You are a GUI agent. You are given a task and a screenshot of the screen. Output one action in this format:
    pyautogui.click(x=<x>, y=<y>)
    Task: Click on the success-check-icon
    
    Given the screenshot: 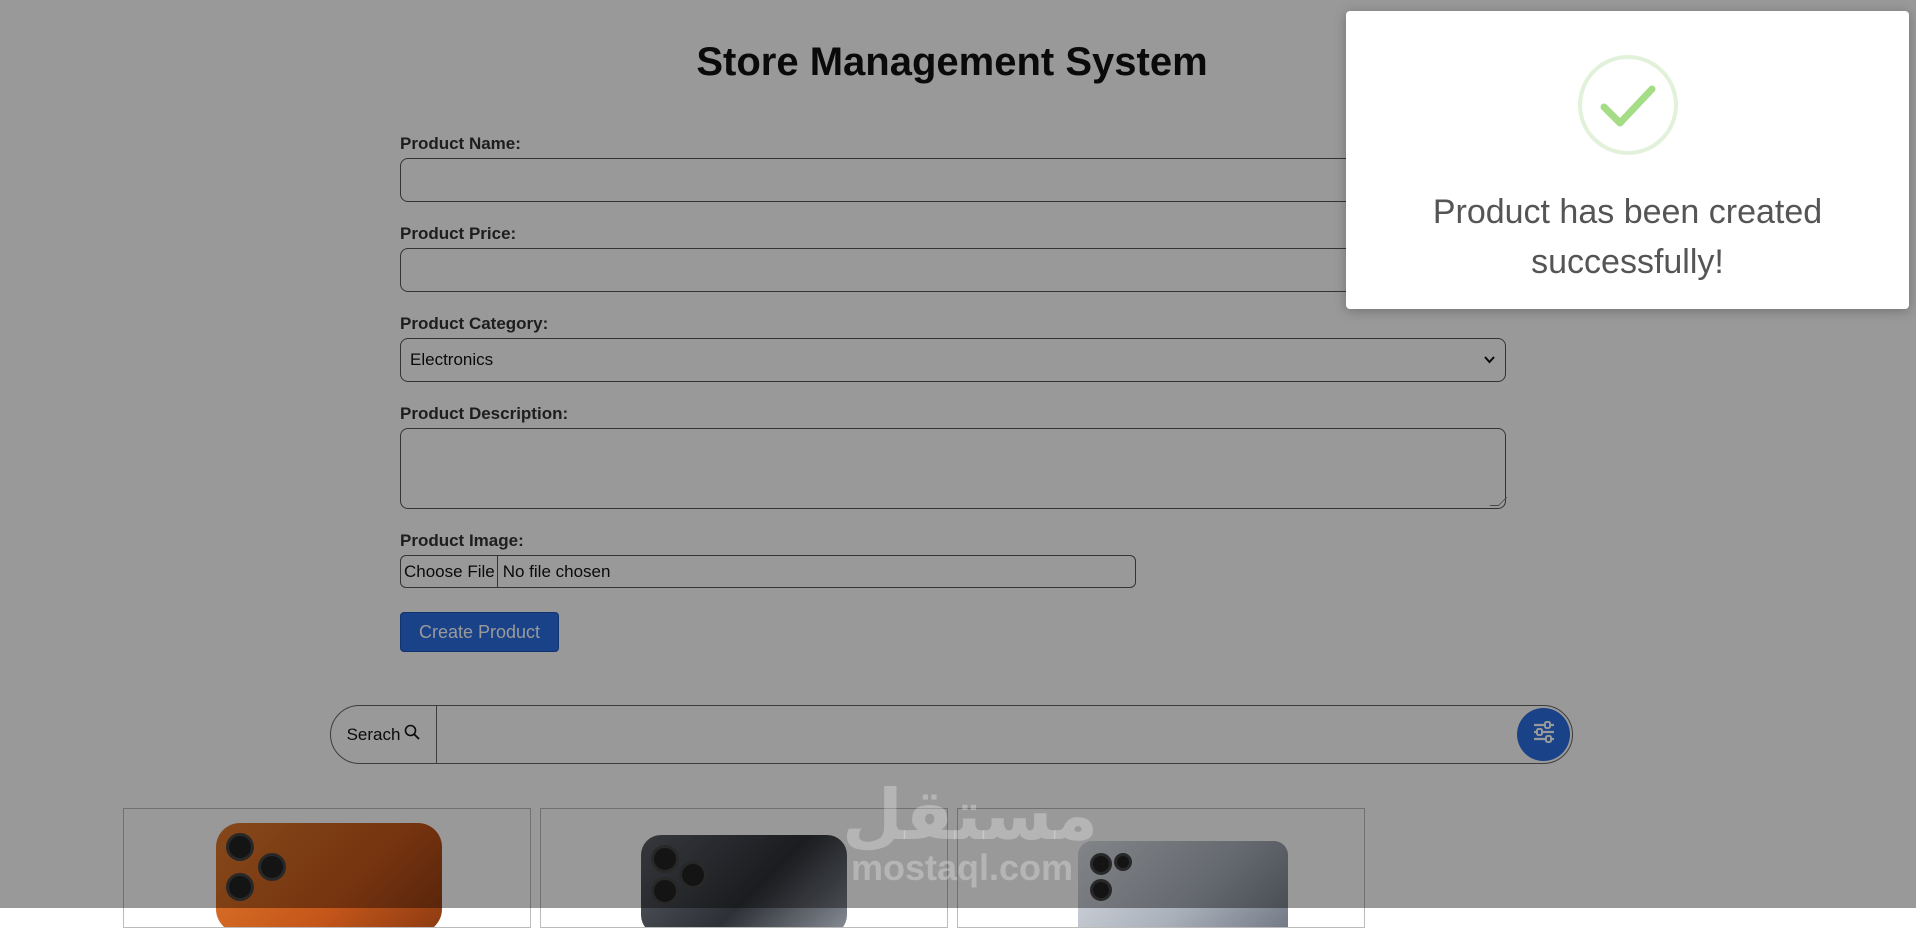 What is the action you would take?
    pyautogui.click(x=1628, y=105)
    